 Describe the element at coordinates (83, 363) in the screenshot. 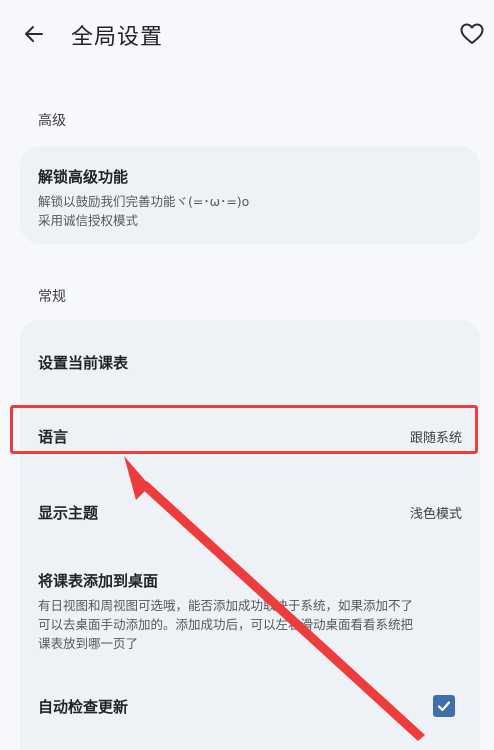

I see `set-current-table-title: 设置当前课表` at that location.